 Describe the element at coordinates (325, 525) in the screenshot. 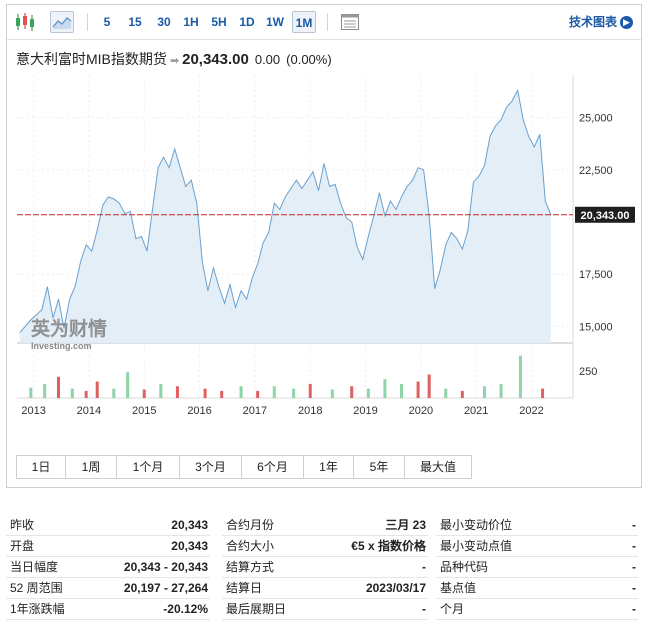

I see `stat-row: 合约月份 三月 23` at that location.